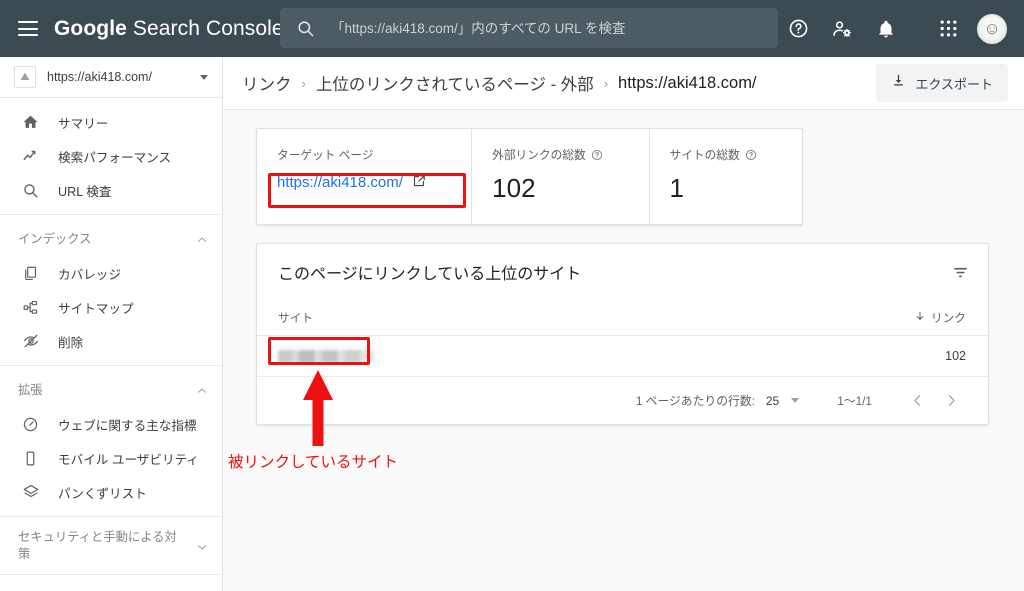  What do you see at coordinates (960, 272) in the screenshot?
I see `filter-icon` at bounding box center [960, 272].